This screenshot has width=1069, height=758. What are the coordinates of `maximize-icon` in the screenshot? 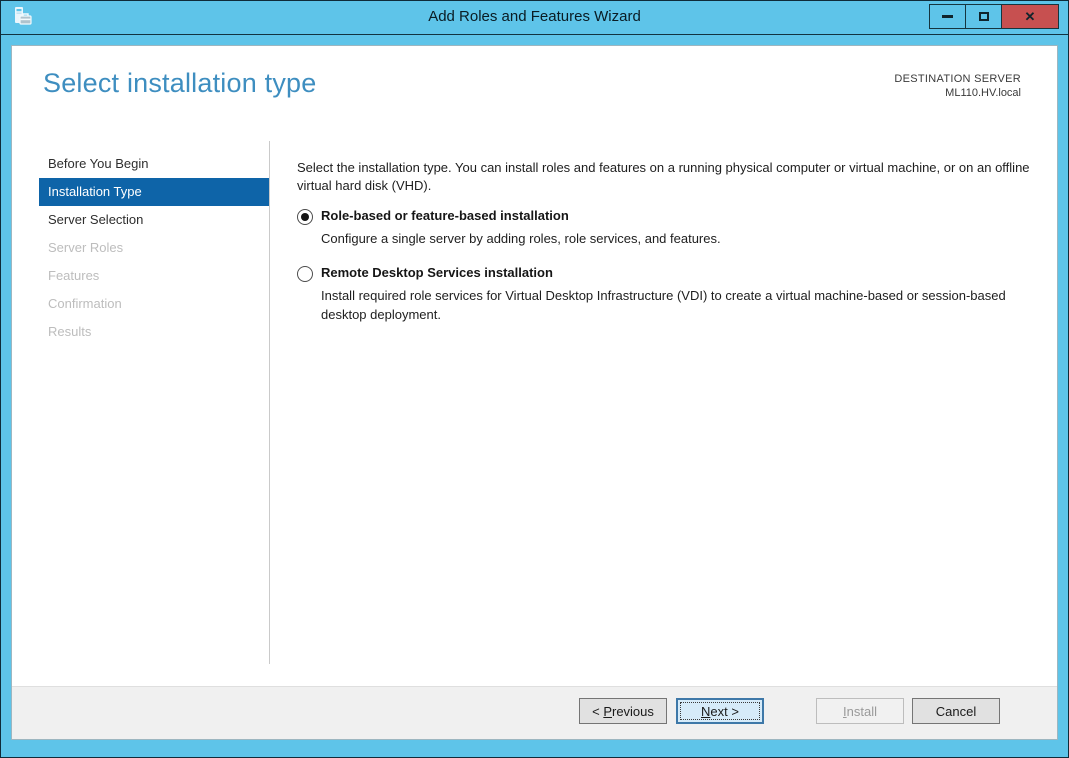 It's located at (983, 16).